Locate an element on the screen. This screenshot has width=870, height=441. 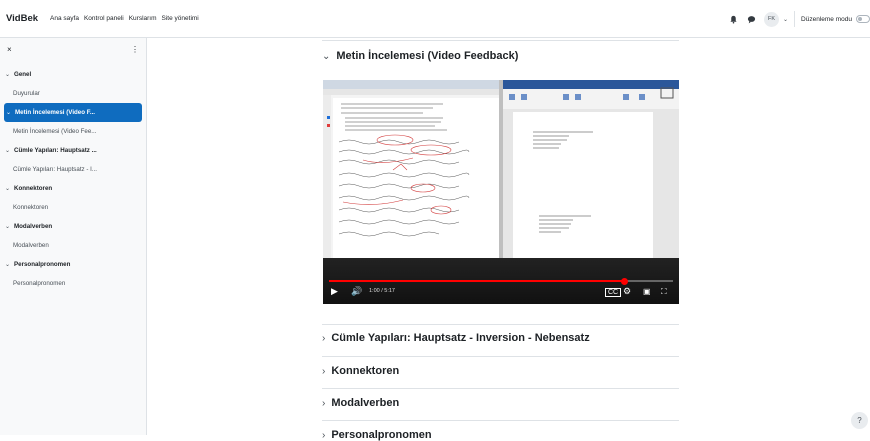
nav-dashboard: Kontrol paneli is located at coordinates (104, 18).